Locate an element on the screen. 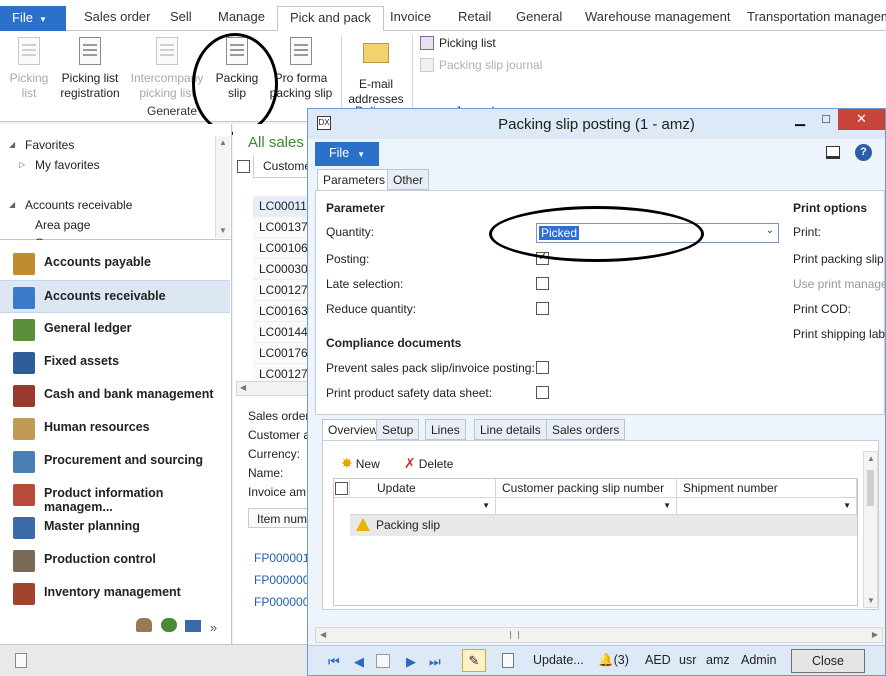  tab-invoice: Invoice is located at coordinates (410, 16).